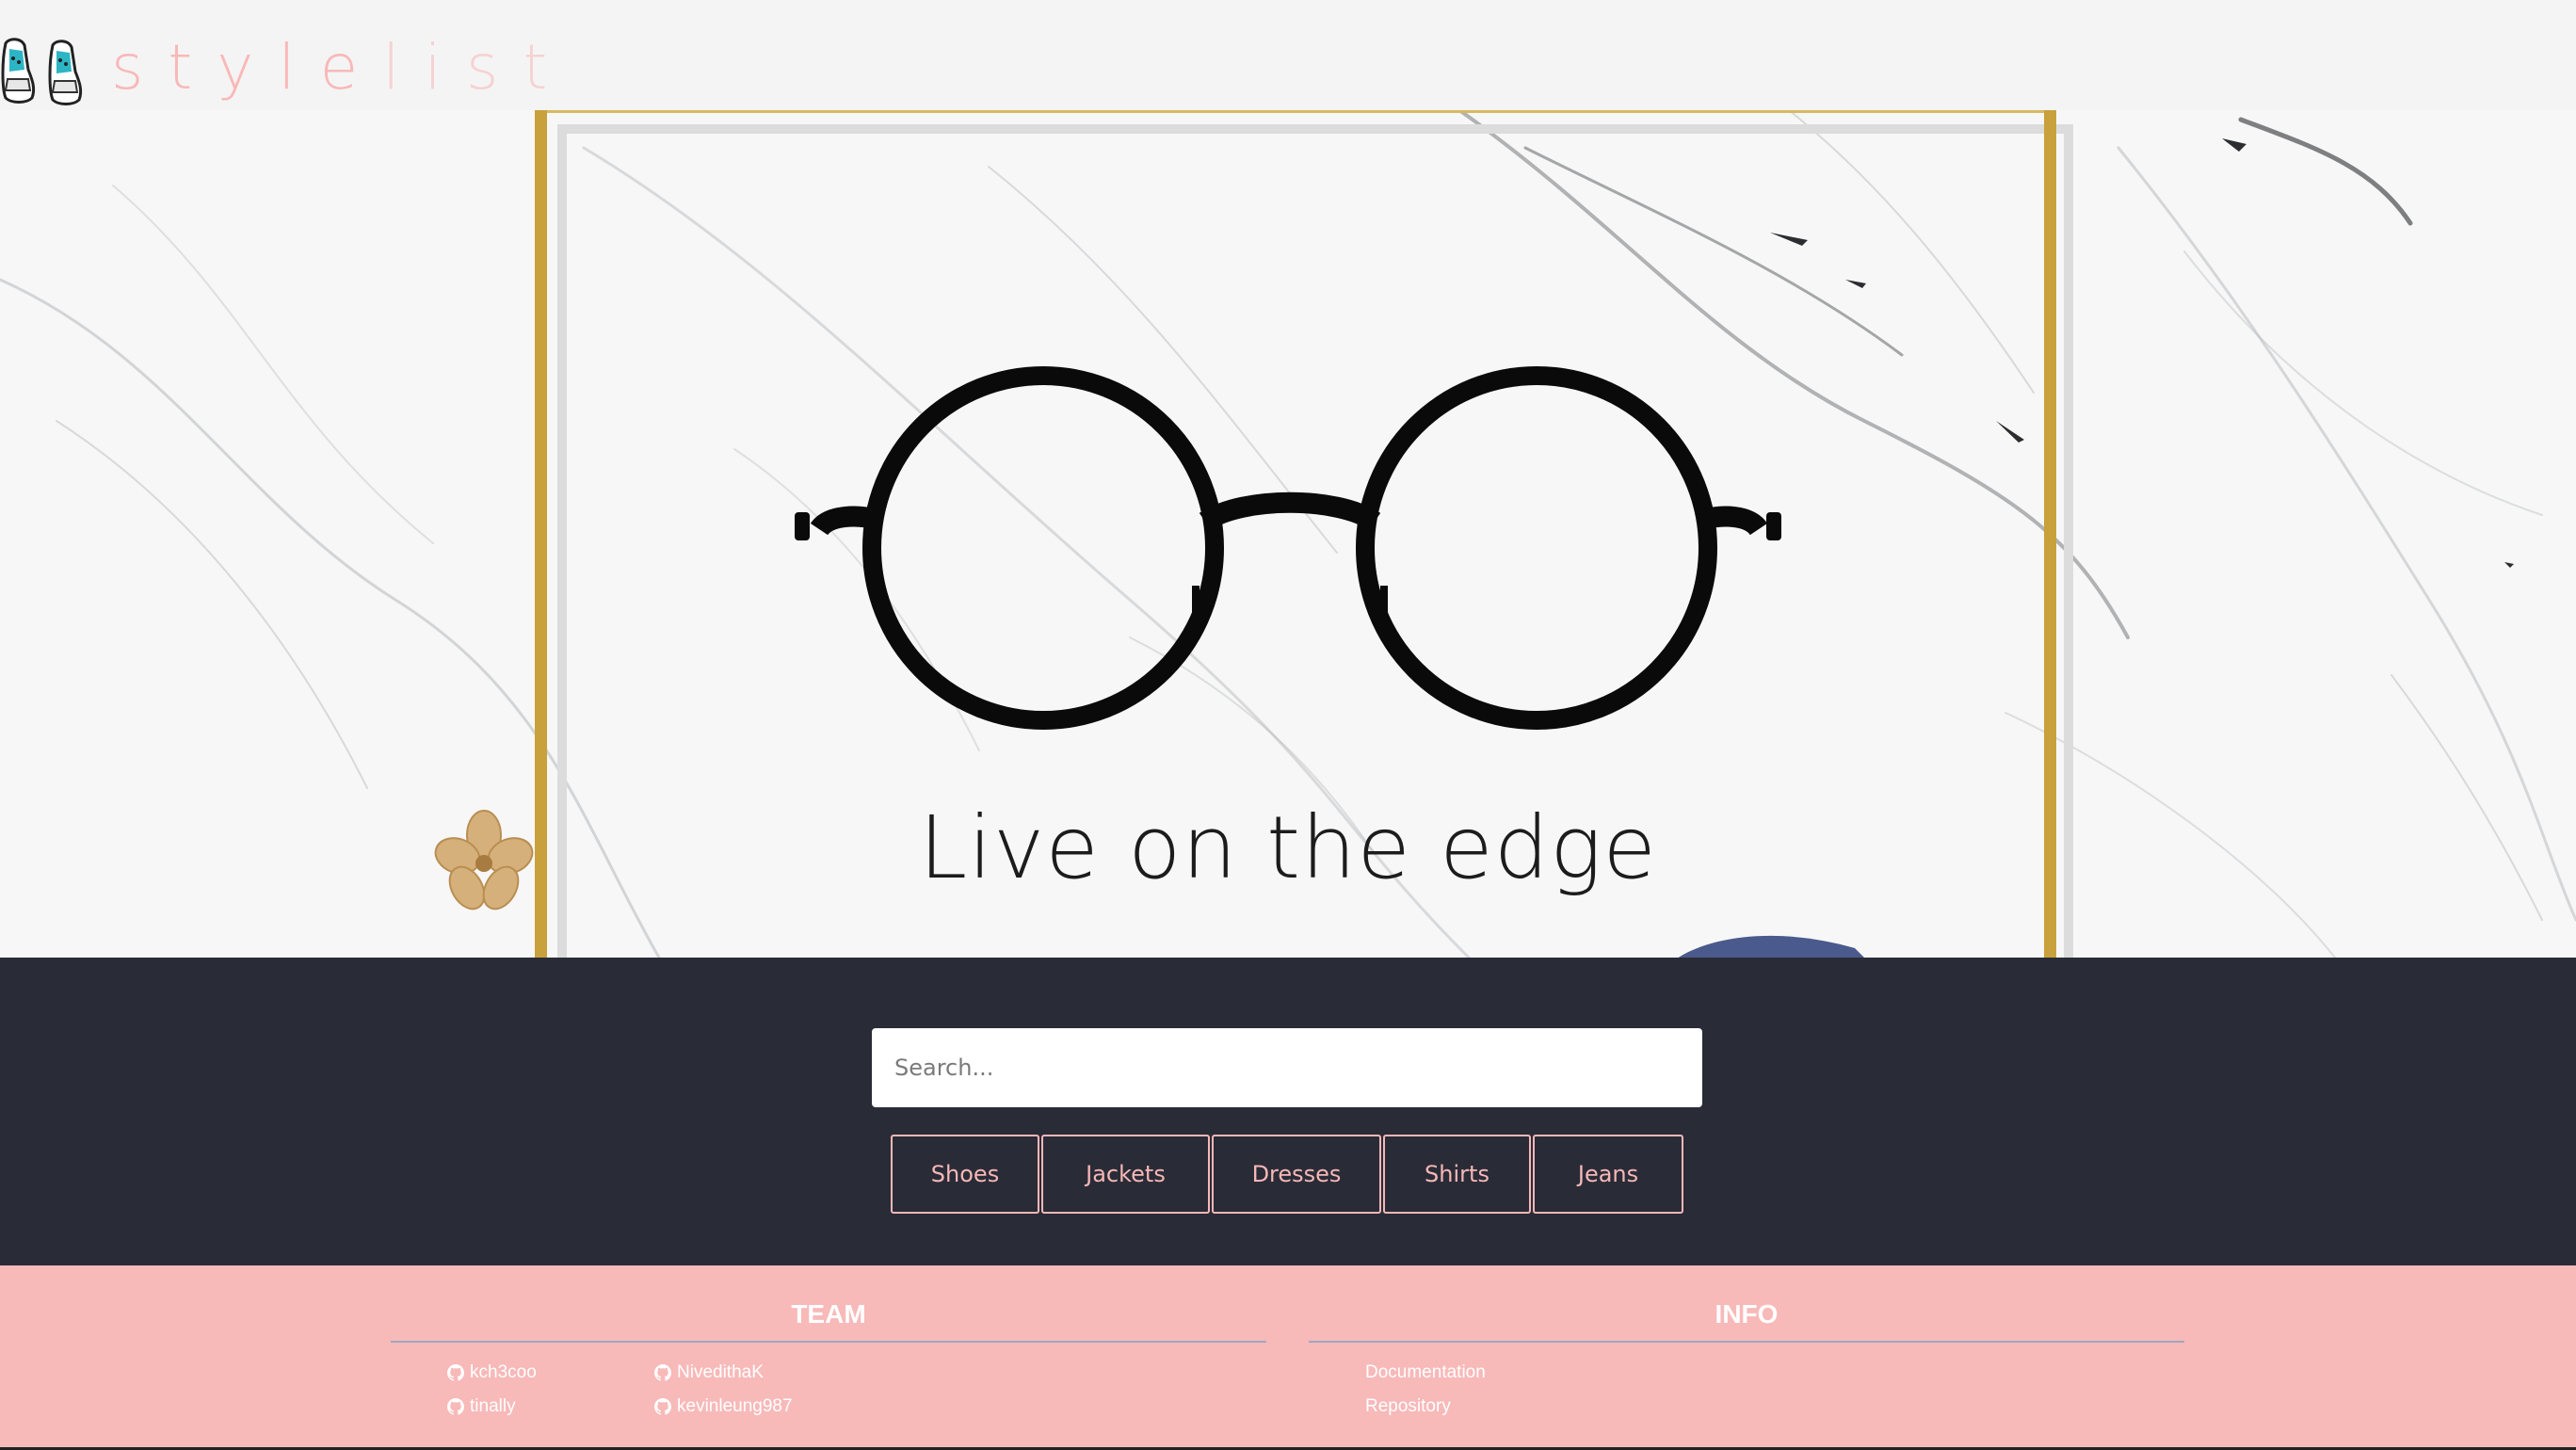  Describe the element at coordinates (965, 1174) in the screenshot. I see `category-button-shoes: Shoes` at that location.